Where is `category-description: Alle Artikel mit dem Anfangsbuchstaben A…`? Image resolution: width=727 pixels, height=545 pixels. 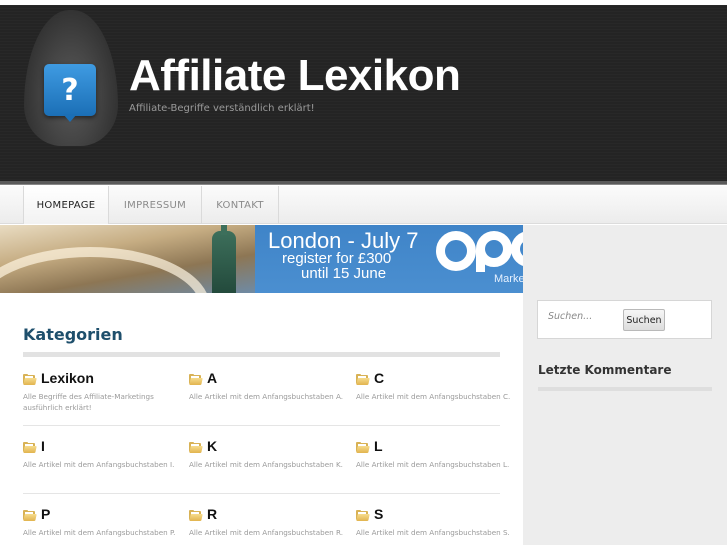
category-description: Alle Artikel mit dem Anfangsbuchstaben A… is located at coordinates (266, 396).